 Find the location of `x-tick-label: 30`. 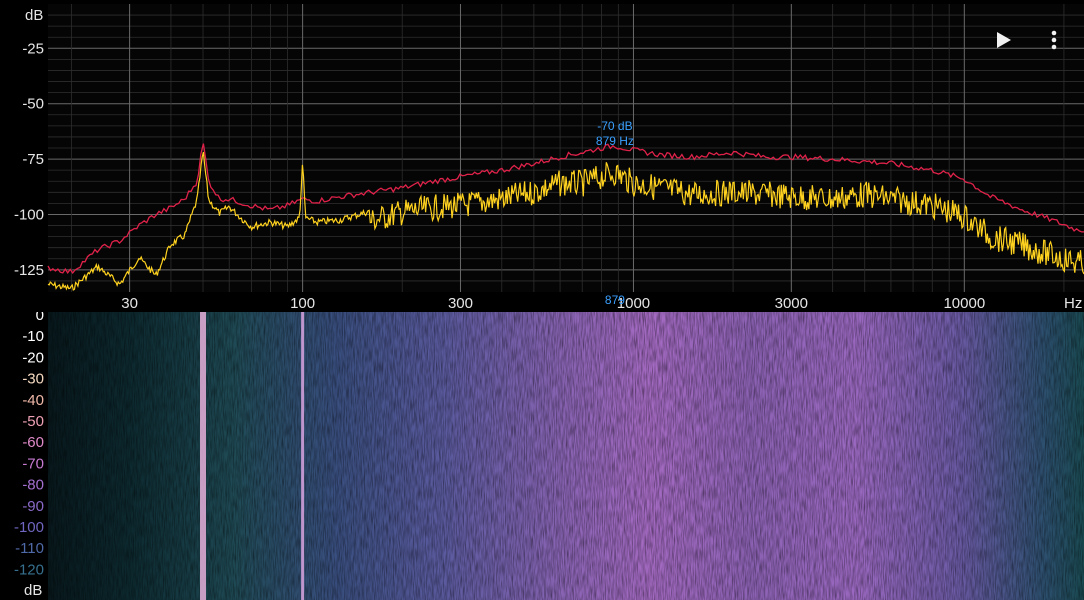

x-tick-label: 30 is located at coordinates (129, 303).